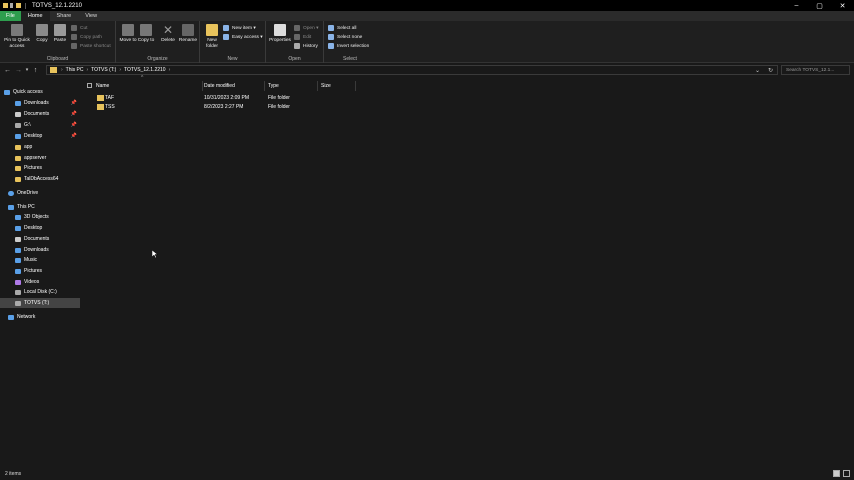 Image resolution: width=854 pixels, height=480 pixels. I want to click on folder-icon, so click(18, 147).